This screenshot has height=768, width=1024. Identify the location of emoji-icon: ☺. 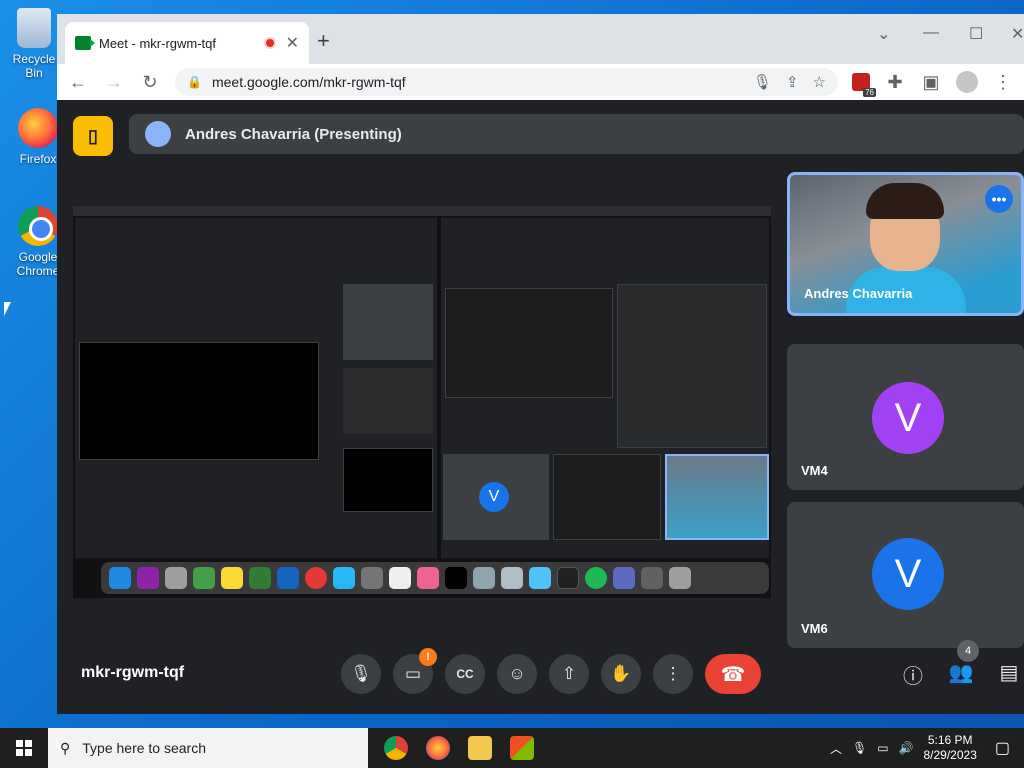
(517, 673).